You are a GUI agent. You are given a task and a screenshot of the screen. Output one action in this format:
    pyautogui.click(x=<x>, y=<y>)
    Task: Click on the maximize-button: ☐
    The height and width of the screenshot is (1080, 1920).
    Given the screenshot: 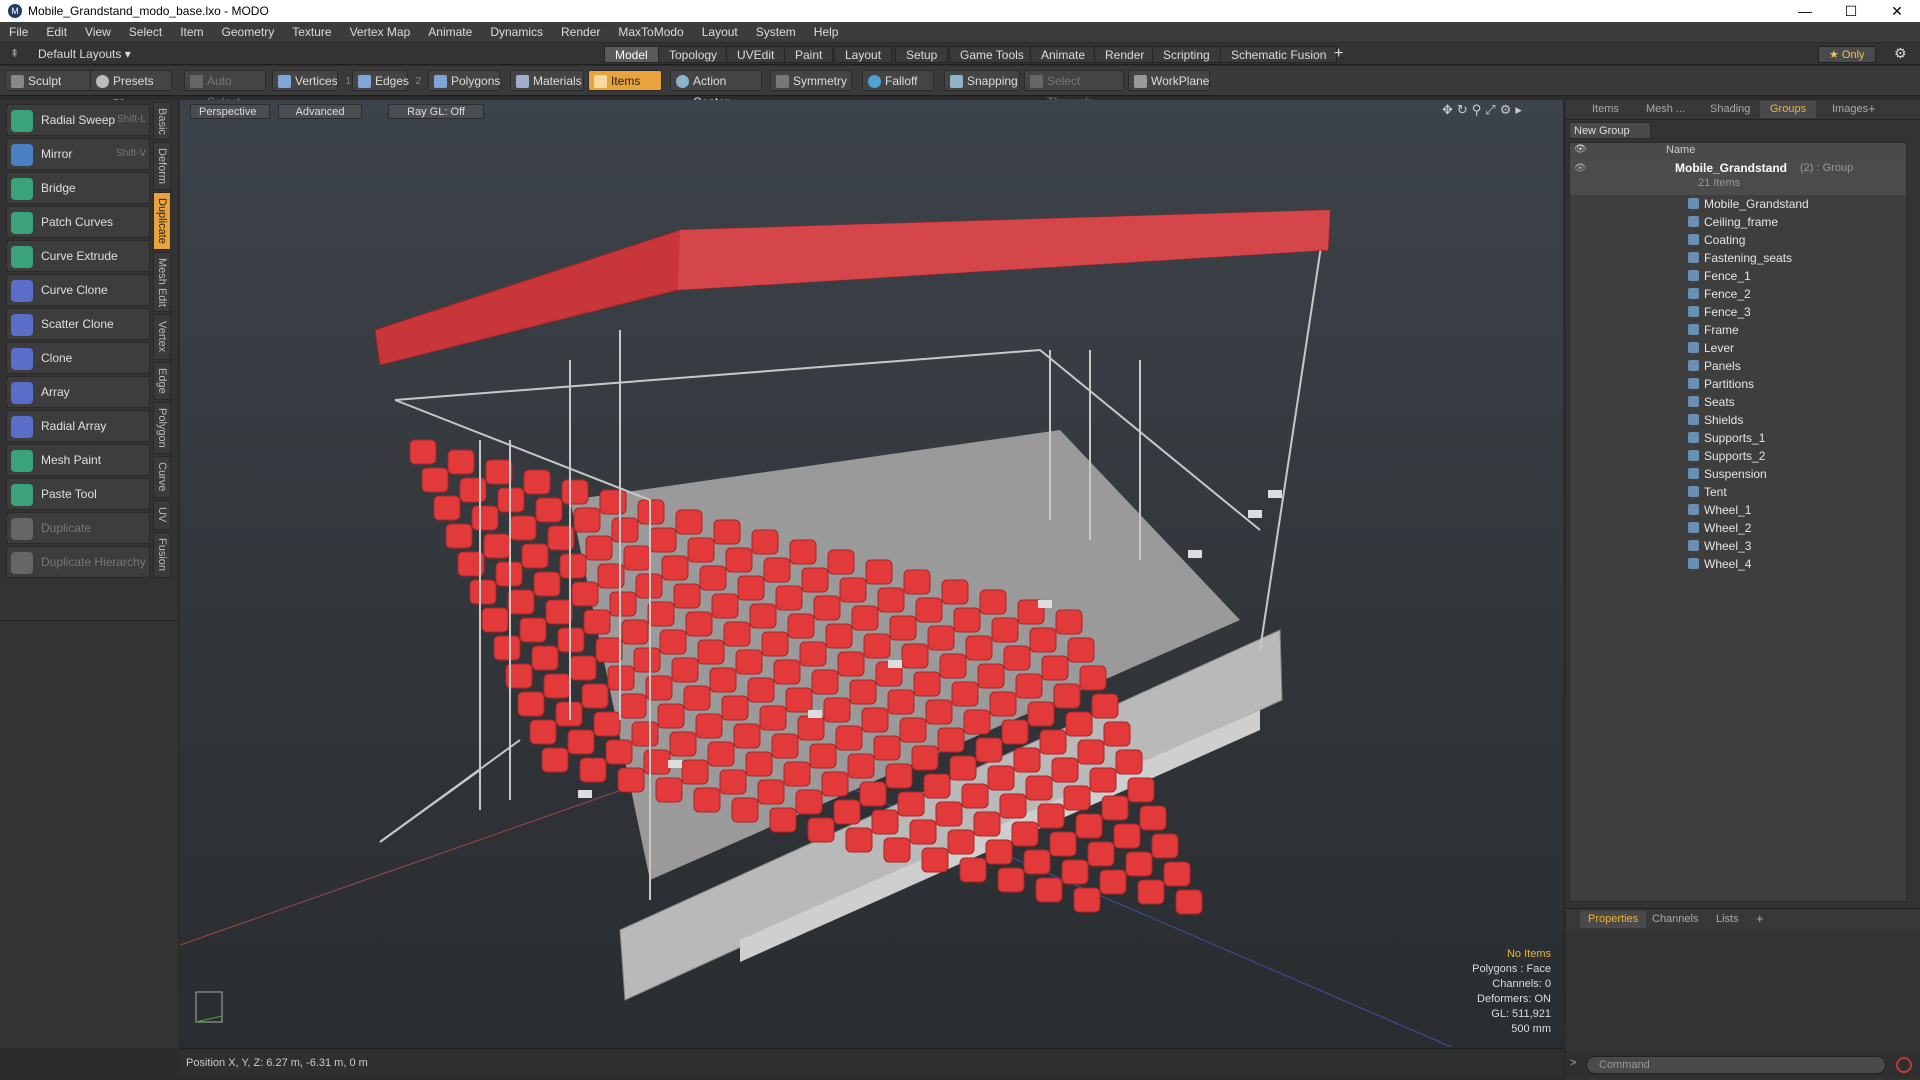 What is the action you would take?
    pyautogui.click(x=1851, y=11)
    